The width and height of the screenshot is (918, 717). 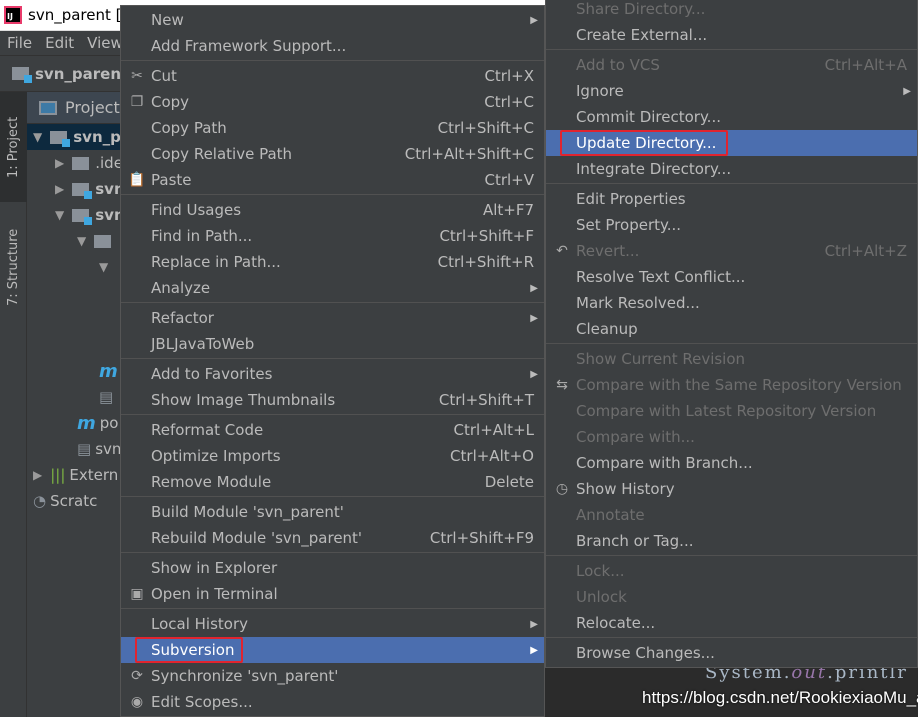 I want to click on project-view-icon, so click(x=48, y=107).